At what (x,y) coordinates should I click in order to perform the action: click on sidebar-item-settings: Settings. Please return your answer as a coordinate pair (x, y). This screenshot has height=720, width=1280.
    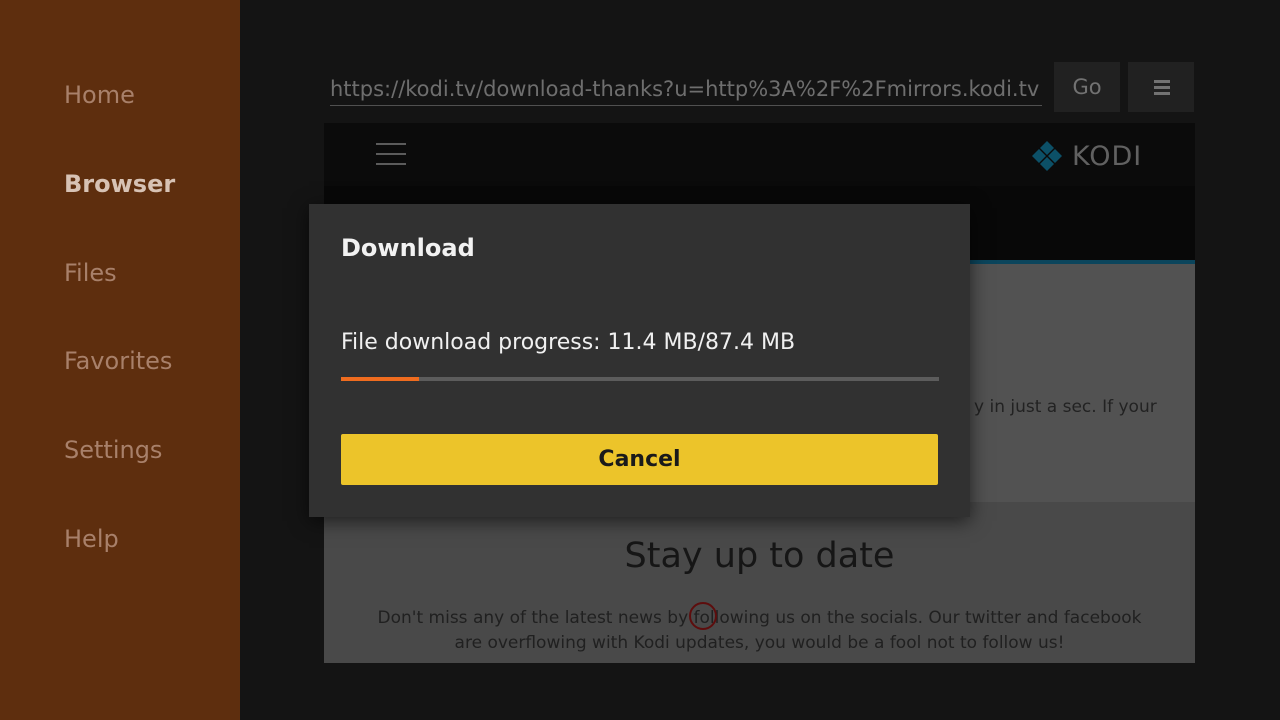
    Looking at the image, I should click on (113, 450).